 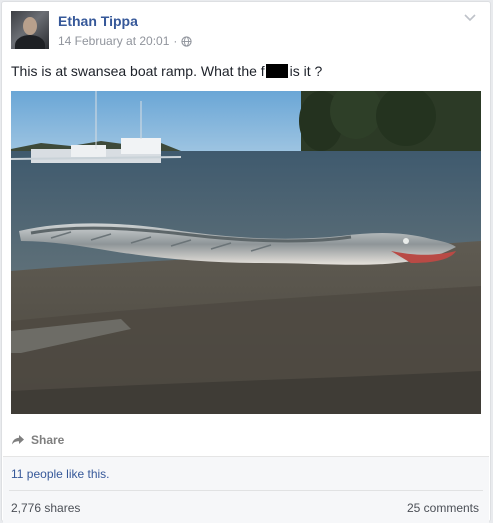 I want to click on post-timestamp: 14 February at 20:01, so click(x=113, y=41).